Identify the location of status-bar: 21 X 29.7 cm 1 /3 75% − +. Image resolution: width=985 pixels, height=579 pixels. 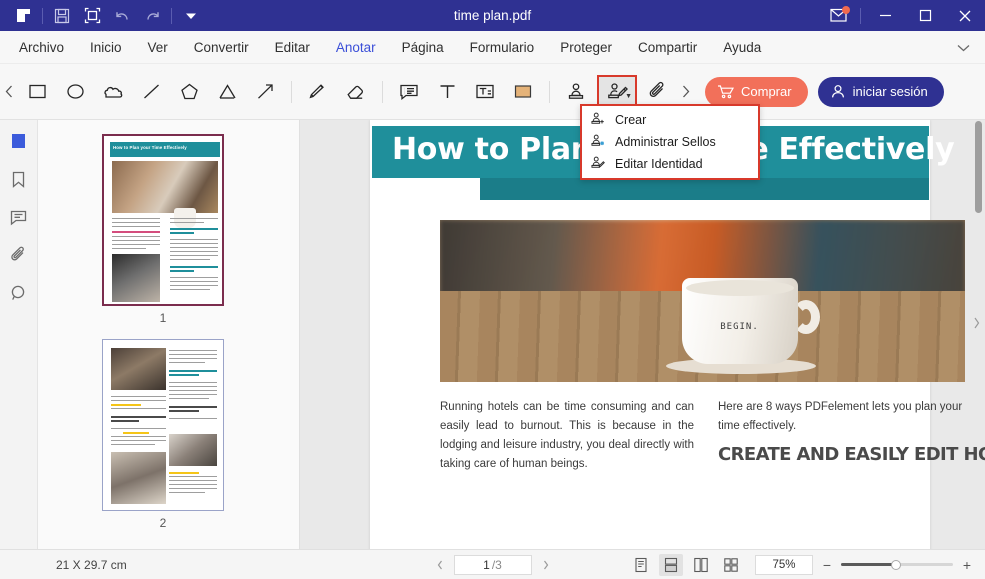
(492, 564).